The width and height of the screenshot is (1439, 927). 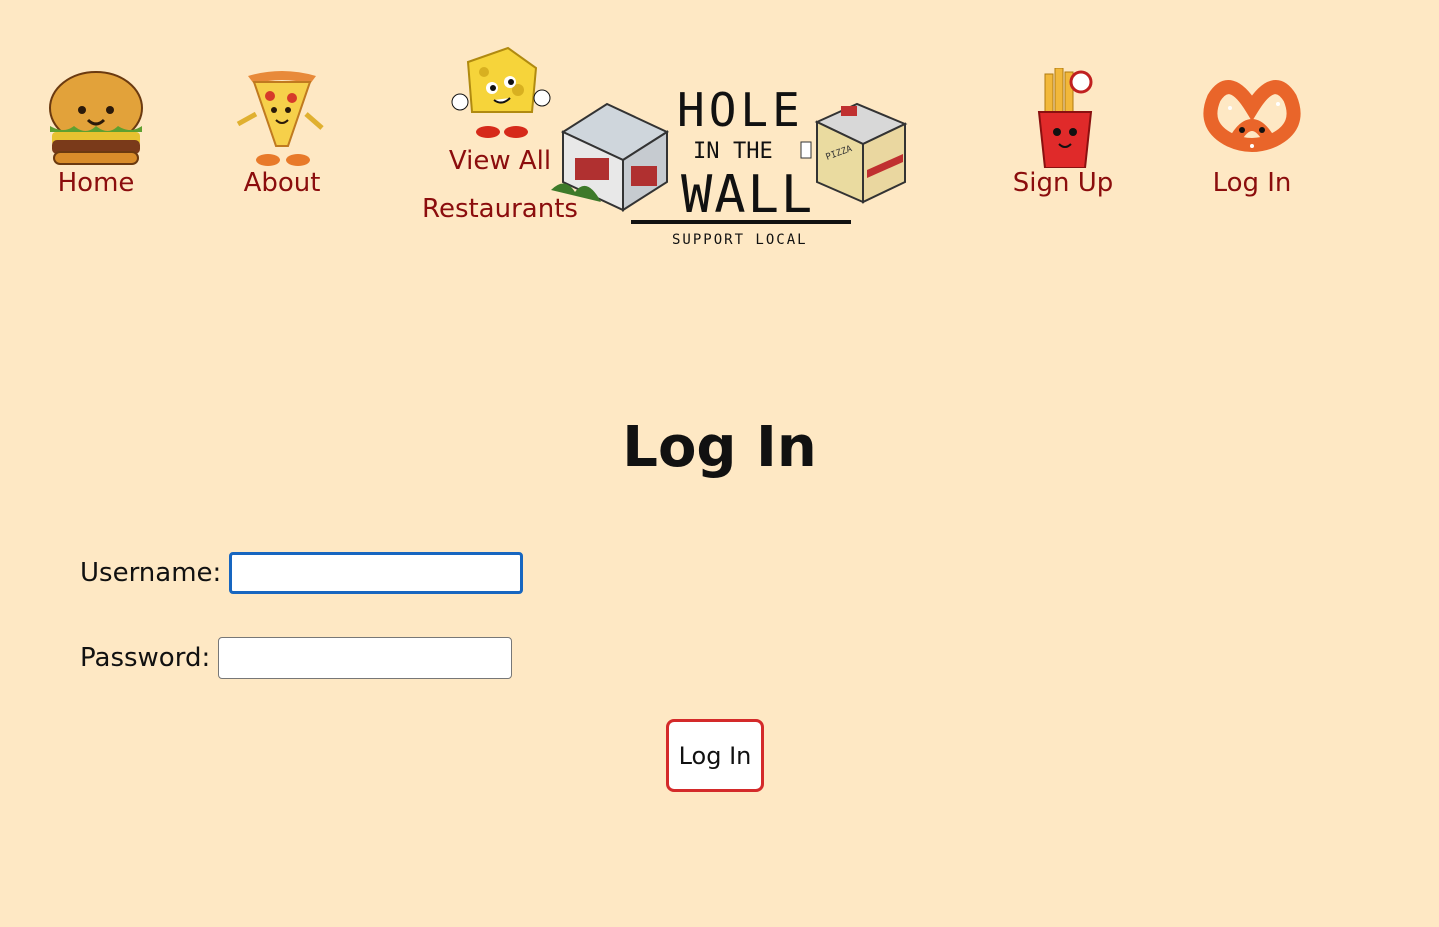 What do you see at coordinates (740, 110) in the screenshot?
I see `logo-line1: HOLE` at bounding box center [740, 110].